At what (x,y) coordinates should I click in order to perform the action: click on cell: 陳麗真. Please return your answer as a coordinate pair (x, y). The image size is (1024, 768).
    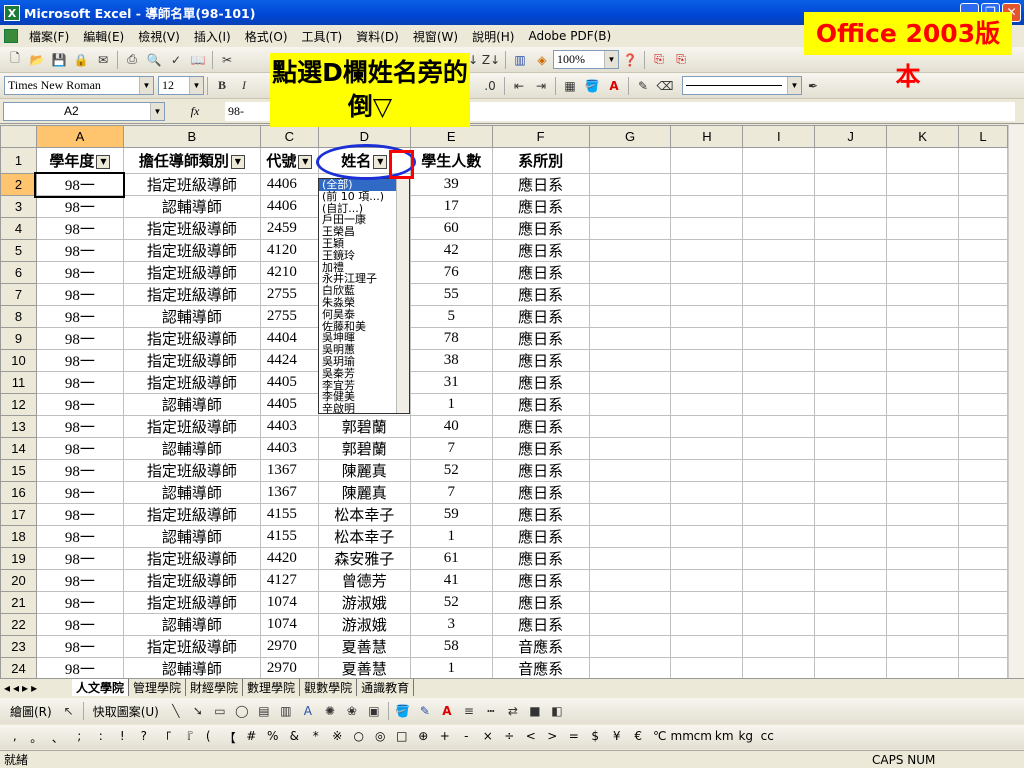
    Looking at the image, I should click on (364, 470).